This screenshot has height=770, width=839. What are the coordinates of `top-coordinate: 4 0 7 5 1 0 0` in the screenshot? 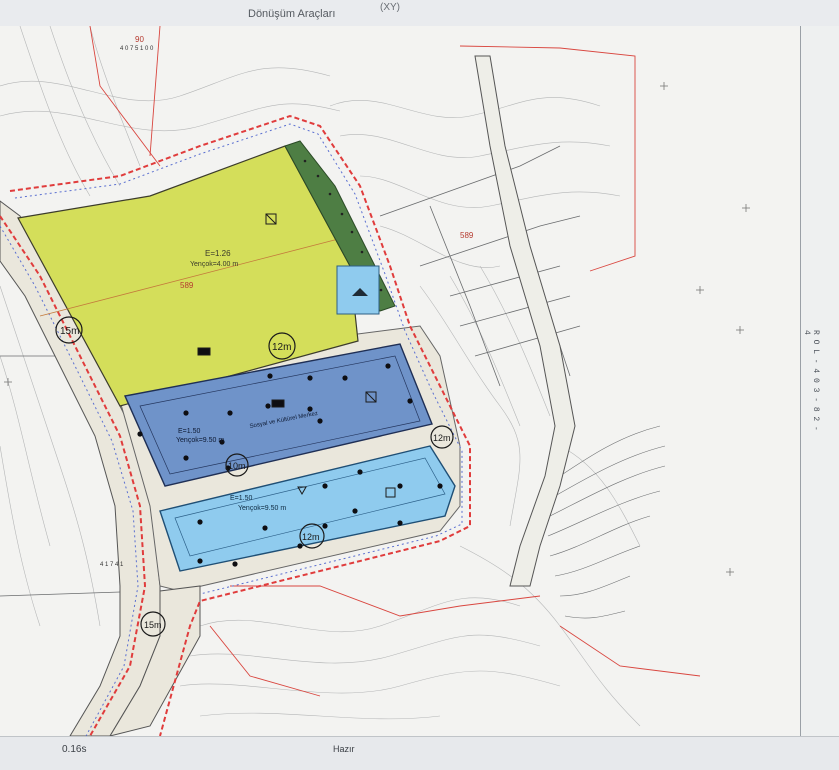 It's located at (137, 49).